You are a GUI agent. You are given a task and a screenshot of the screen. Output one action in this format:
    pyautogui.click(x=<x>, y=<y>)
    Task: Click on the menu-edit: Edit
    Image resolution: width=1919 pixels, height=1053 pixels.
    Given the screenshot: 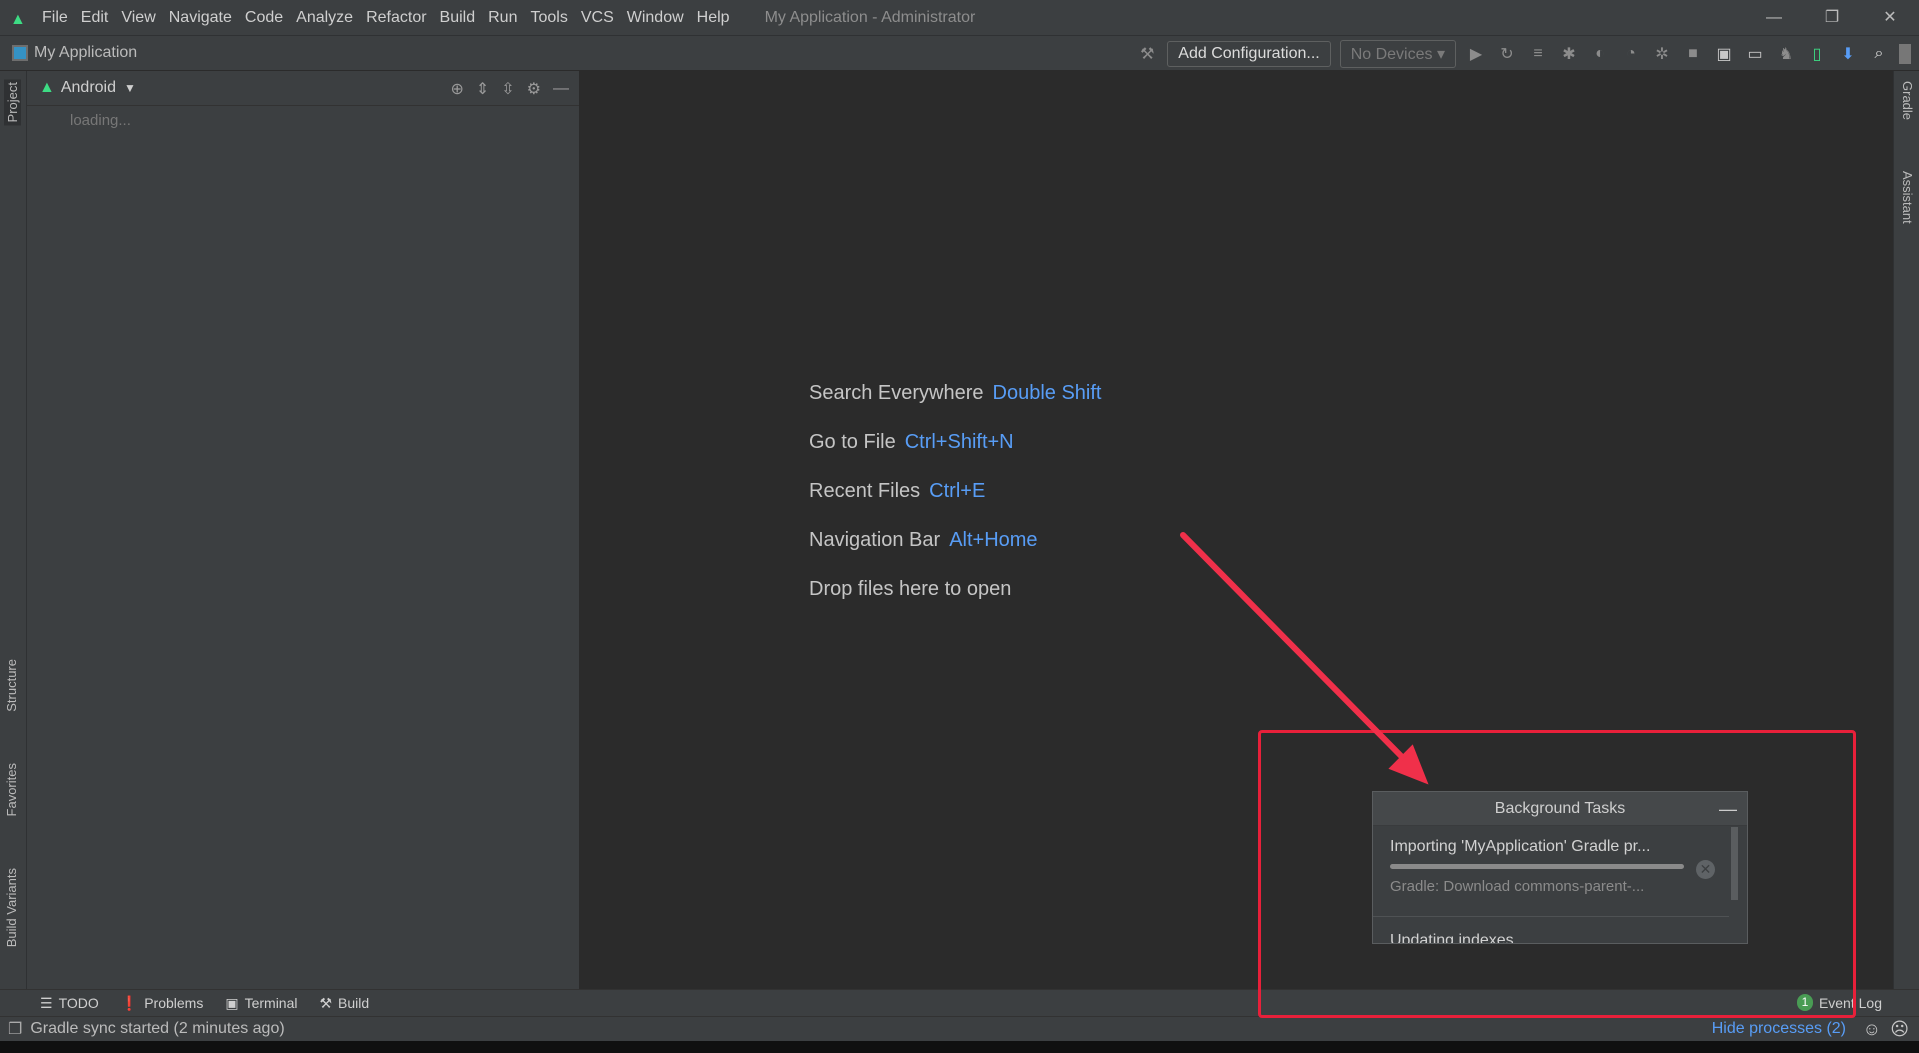 What is the action you would take?
    pyautogui.click(x=95, y=18)
    